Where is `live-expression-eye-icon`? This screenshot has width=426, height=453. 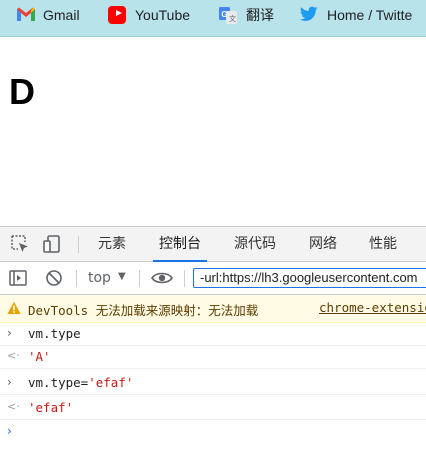 live-expression-eye-icon is located at coordinates (162, 278).